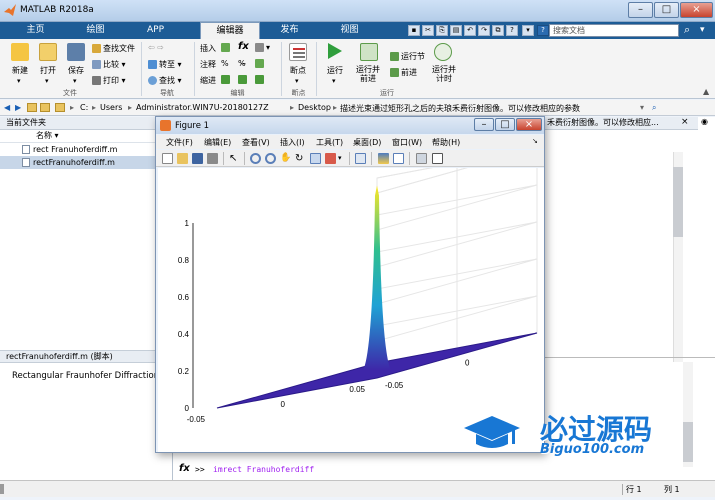  What do you see at coordinates (666, 10) in the screenshot?
I see `maximize-button: □` at bounding box center [666, 10].